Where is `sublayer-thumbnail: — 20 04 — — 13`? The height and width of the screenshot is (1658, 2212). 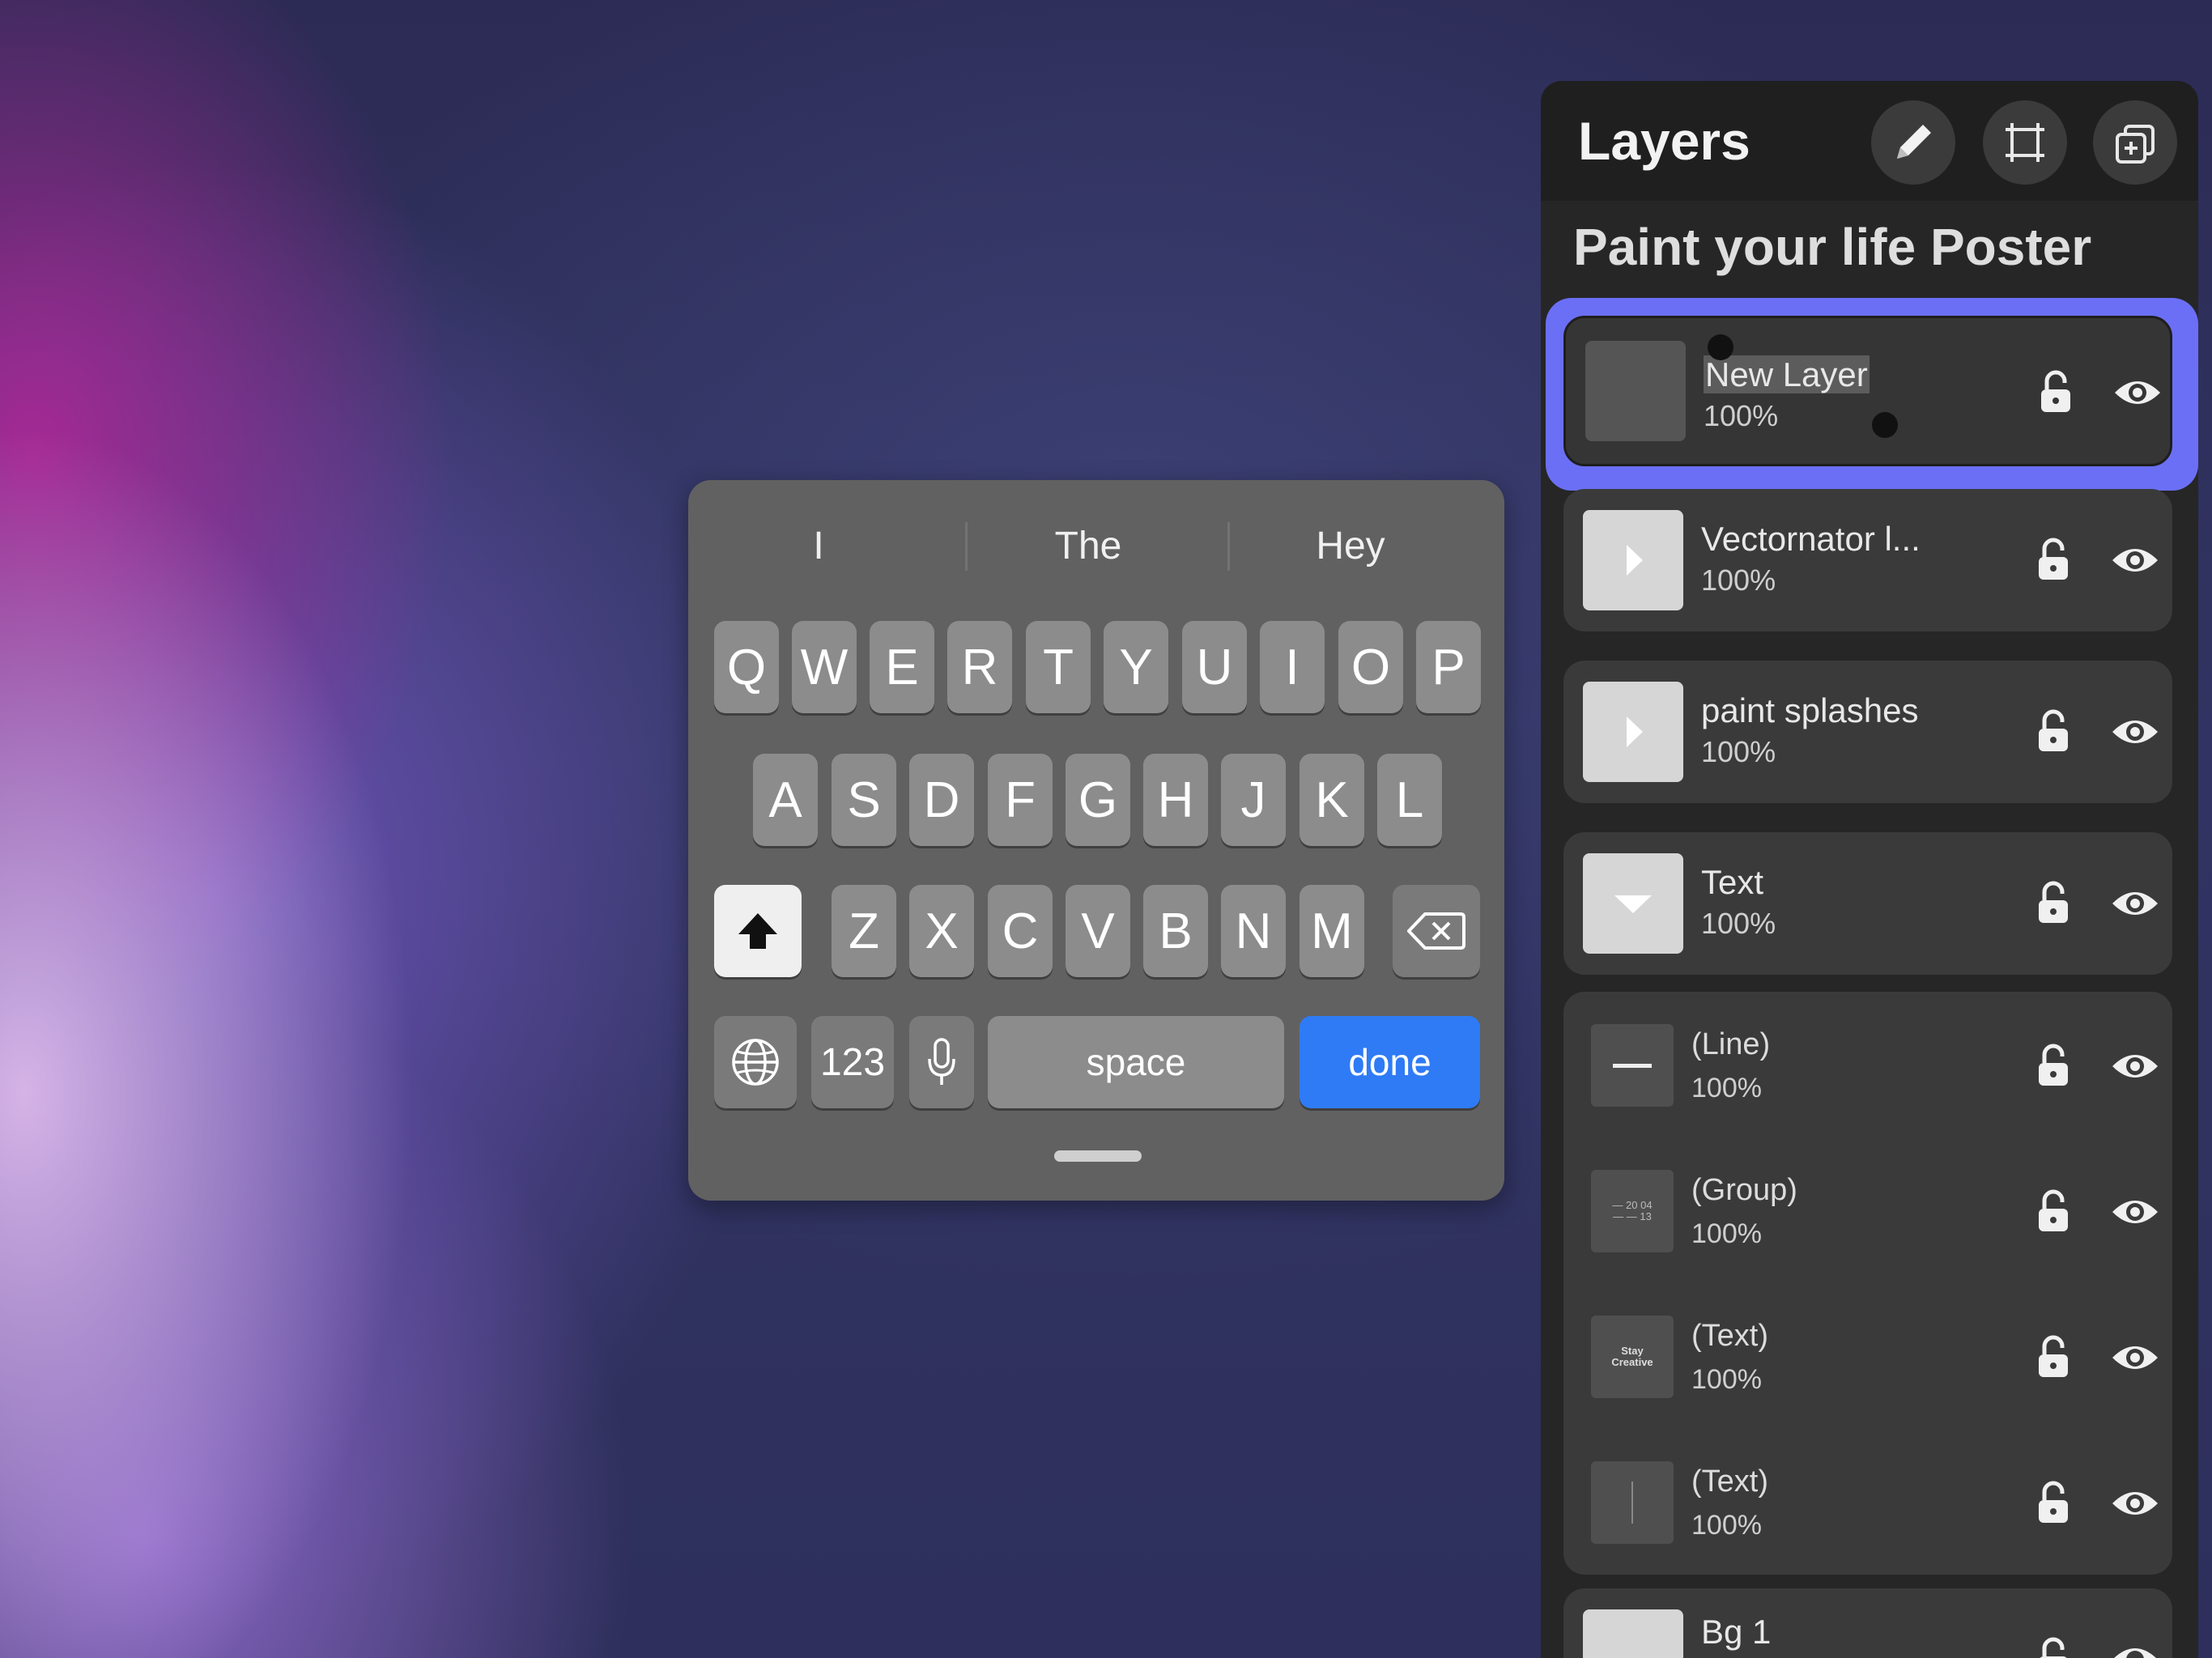
sublayer-thumbnail: — 20 04 — — 13 is located at coordinates (1633, 1211).